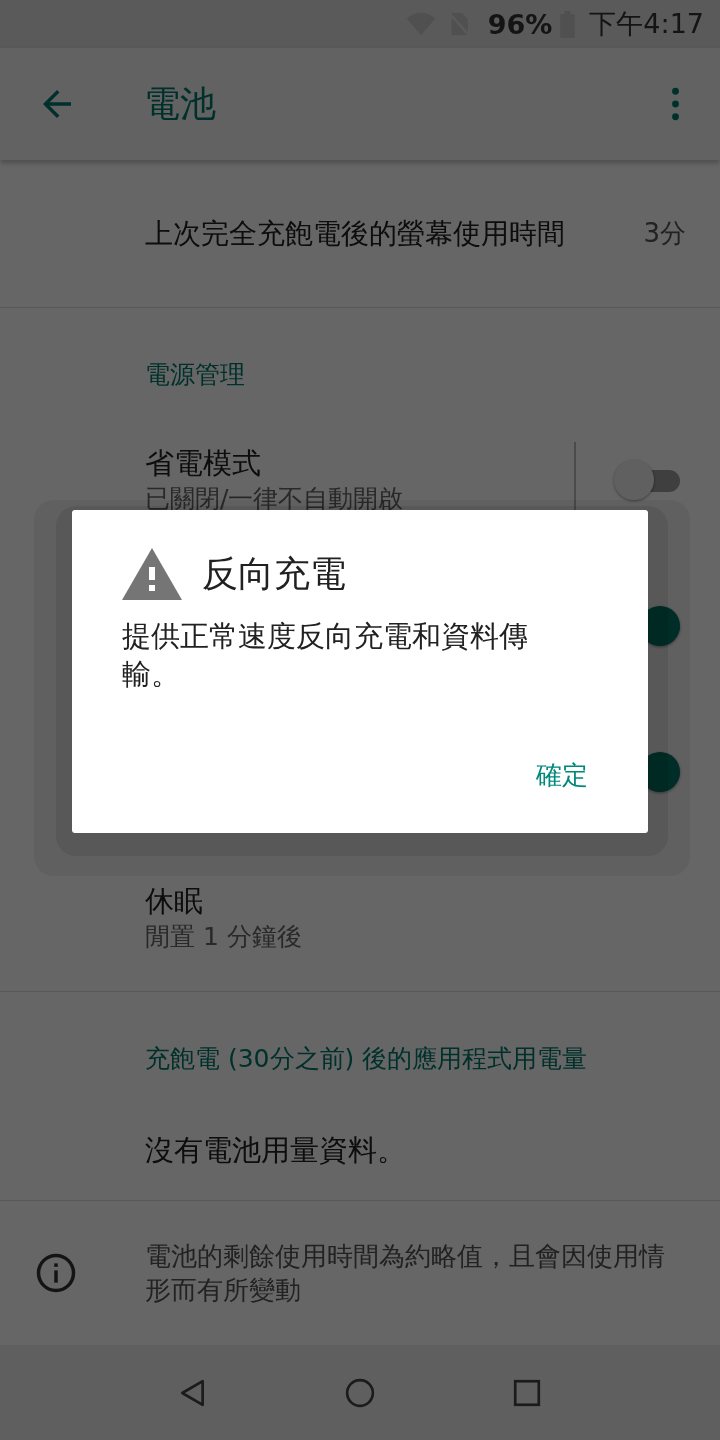 This screenshot has height=1440, width=720. Describe the element at coordinates (195, 375) in the screenshot. I see `section-header: 電源管理` at that location.